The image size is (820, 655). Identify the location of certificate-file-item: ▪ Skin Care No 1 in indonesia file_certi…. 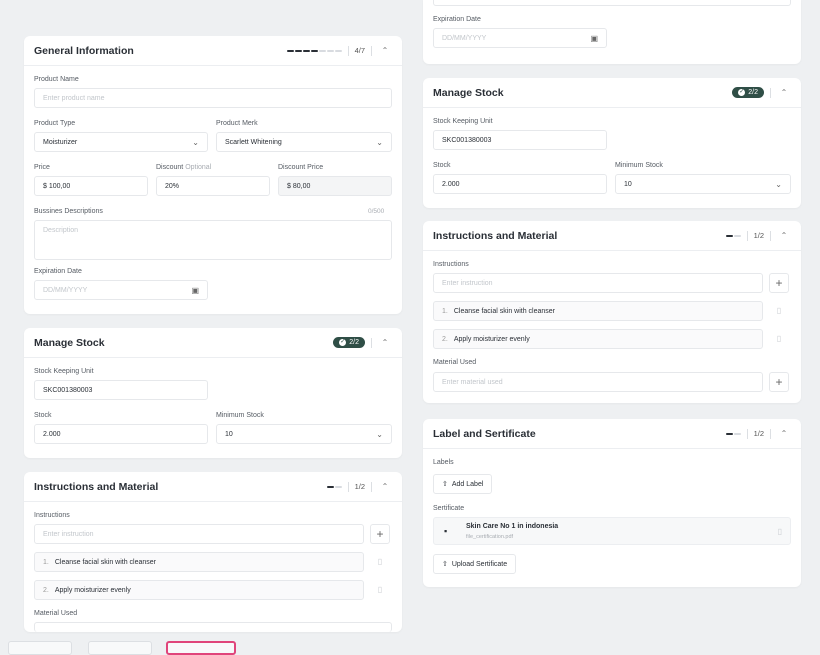
(612, 531).